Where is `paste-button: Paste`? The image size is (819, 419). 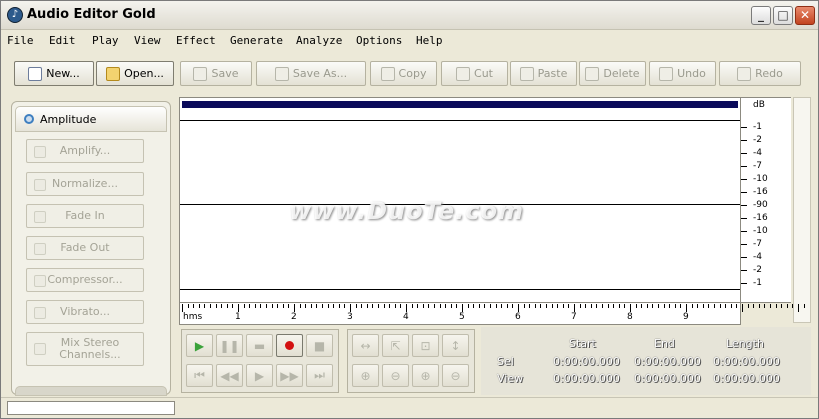
paste-button: Paste is located at coordinates (543, 73).